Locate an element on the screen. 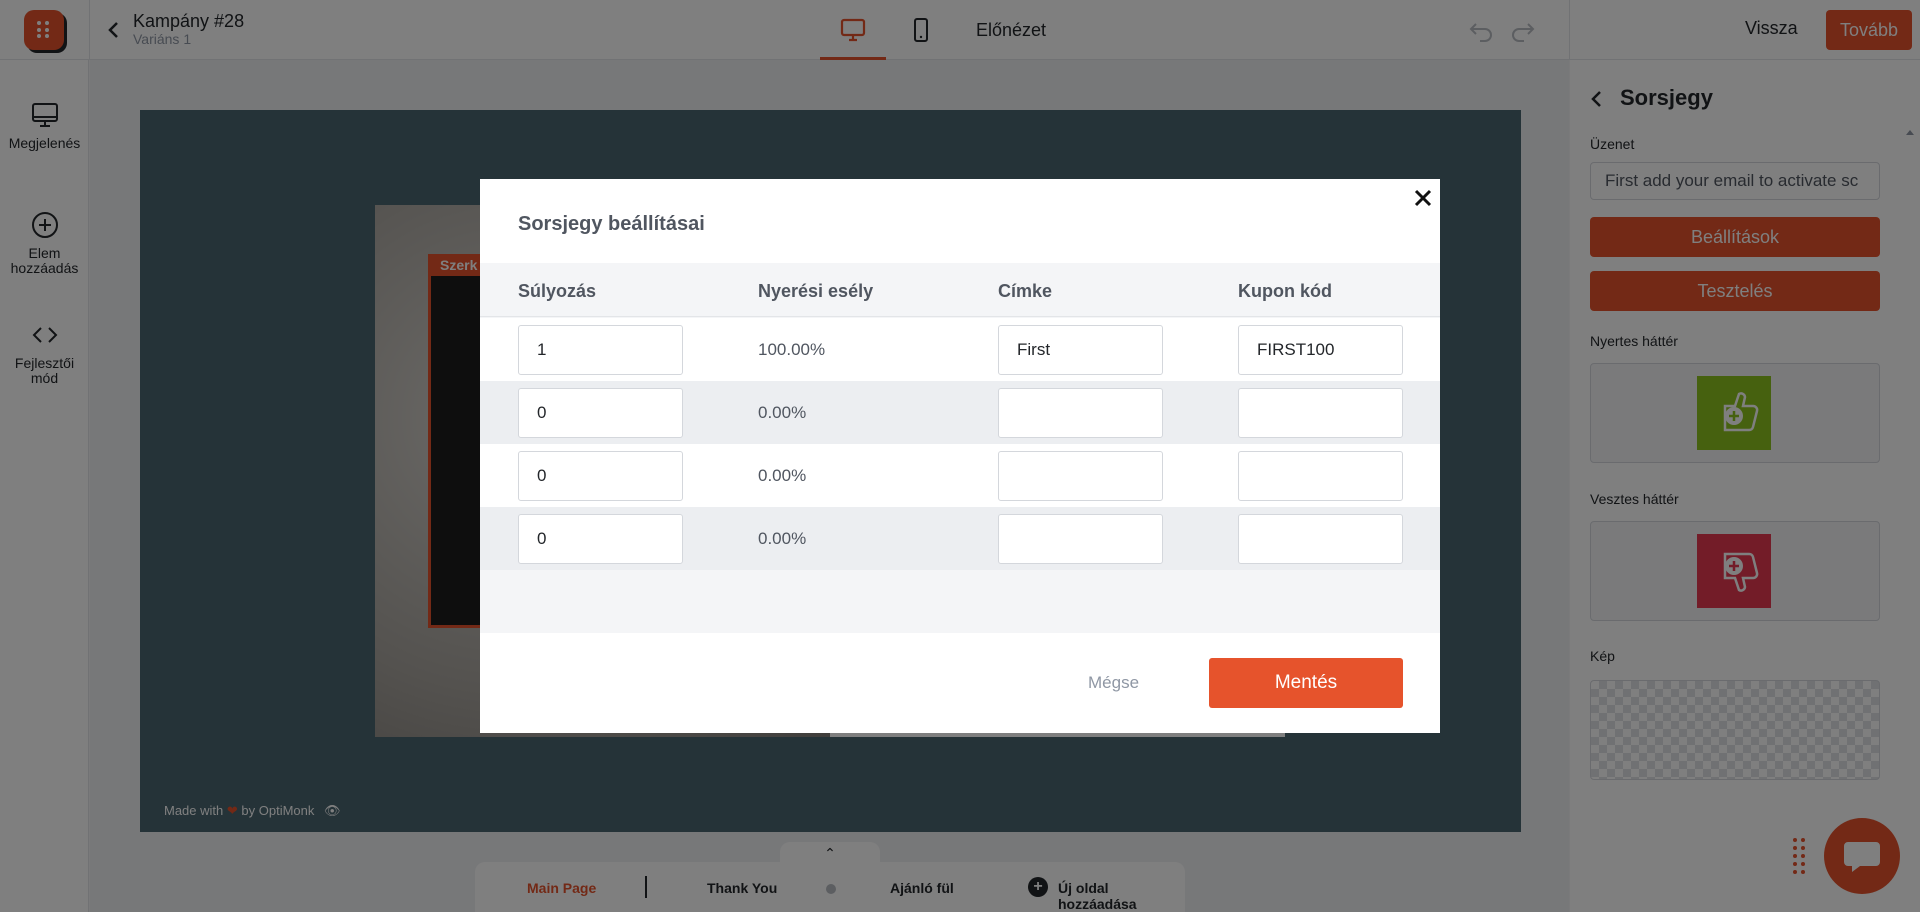 This screenshot has width=1920, height=912. table-header: Súlyozás Nyerési esély Címke Kupon kód is located at coordinates (960, 290).